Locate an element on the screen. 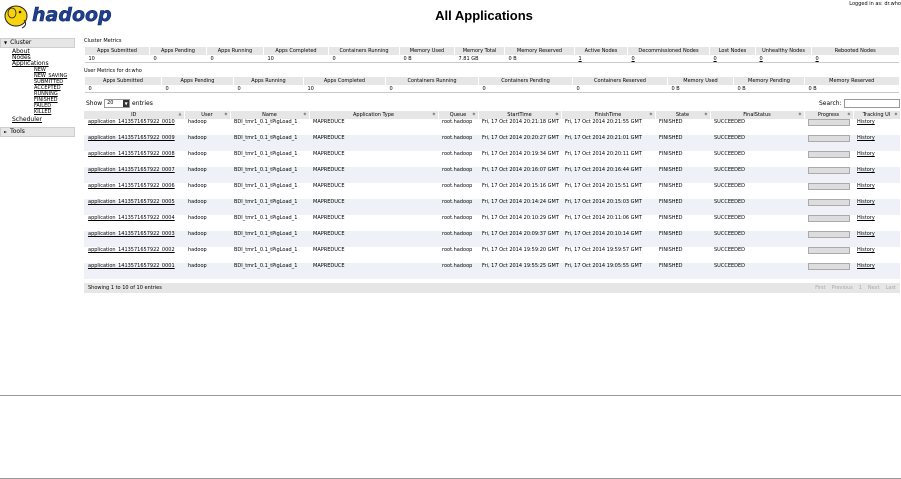  app-id-link: application_1413571657922_0008 is located at coordinates (134, 159).